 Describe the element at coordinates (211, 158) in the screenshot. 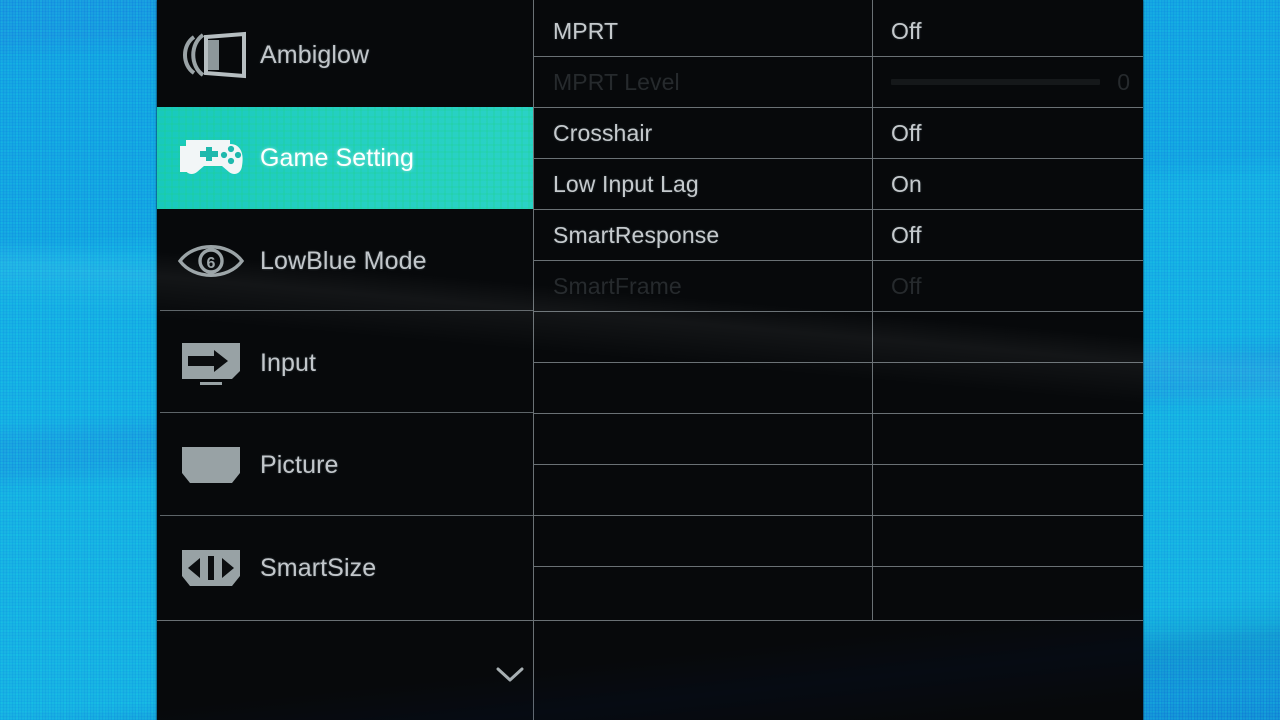

I see `gamepad-icon` at that location.